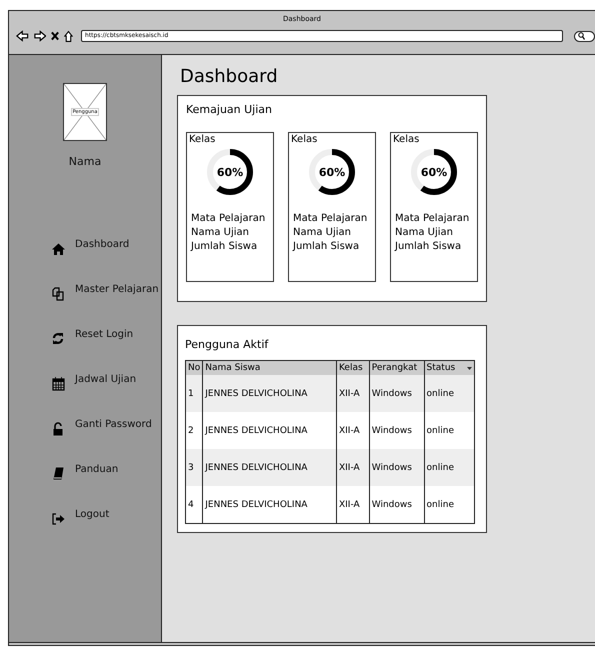  I want to click on search-field, so click(584, 36).